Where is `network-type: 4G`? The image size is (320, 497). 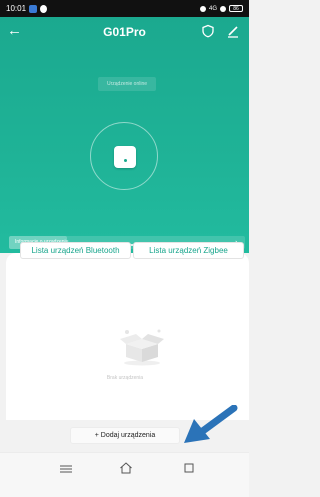 network-type: 4G is located at coordinates (212, 8).